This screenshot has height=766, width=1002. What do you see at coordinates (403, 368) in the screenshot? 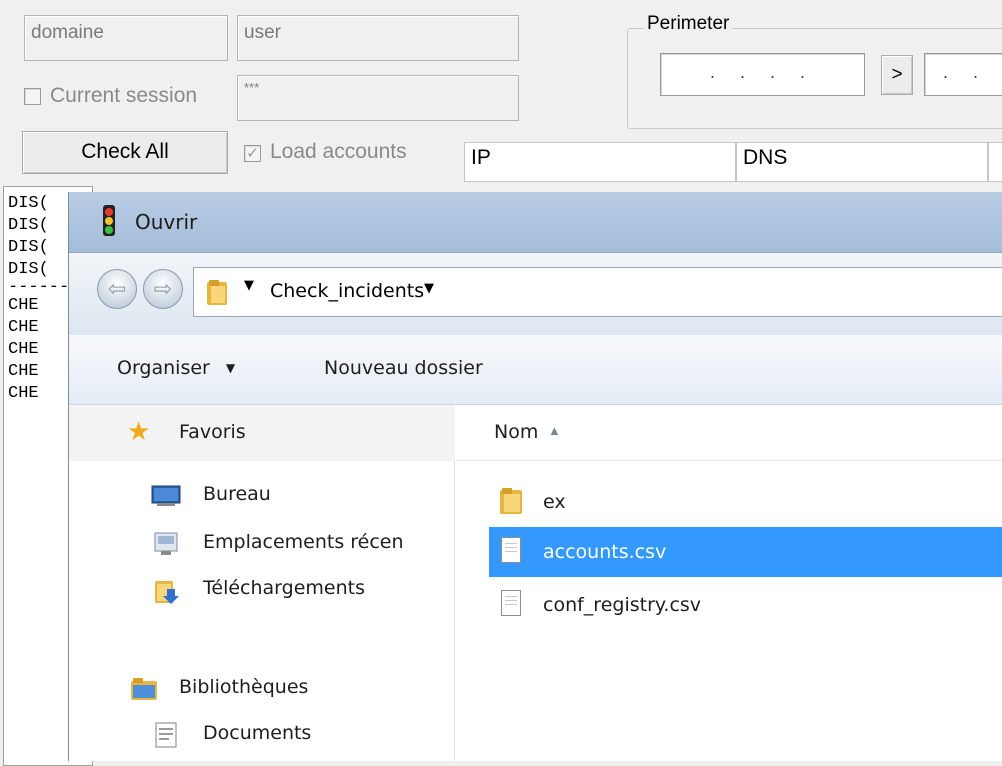
I see `new-folder-button: Nouveau dossier` at bounding box center [403, 368].